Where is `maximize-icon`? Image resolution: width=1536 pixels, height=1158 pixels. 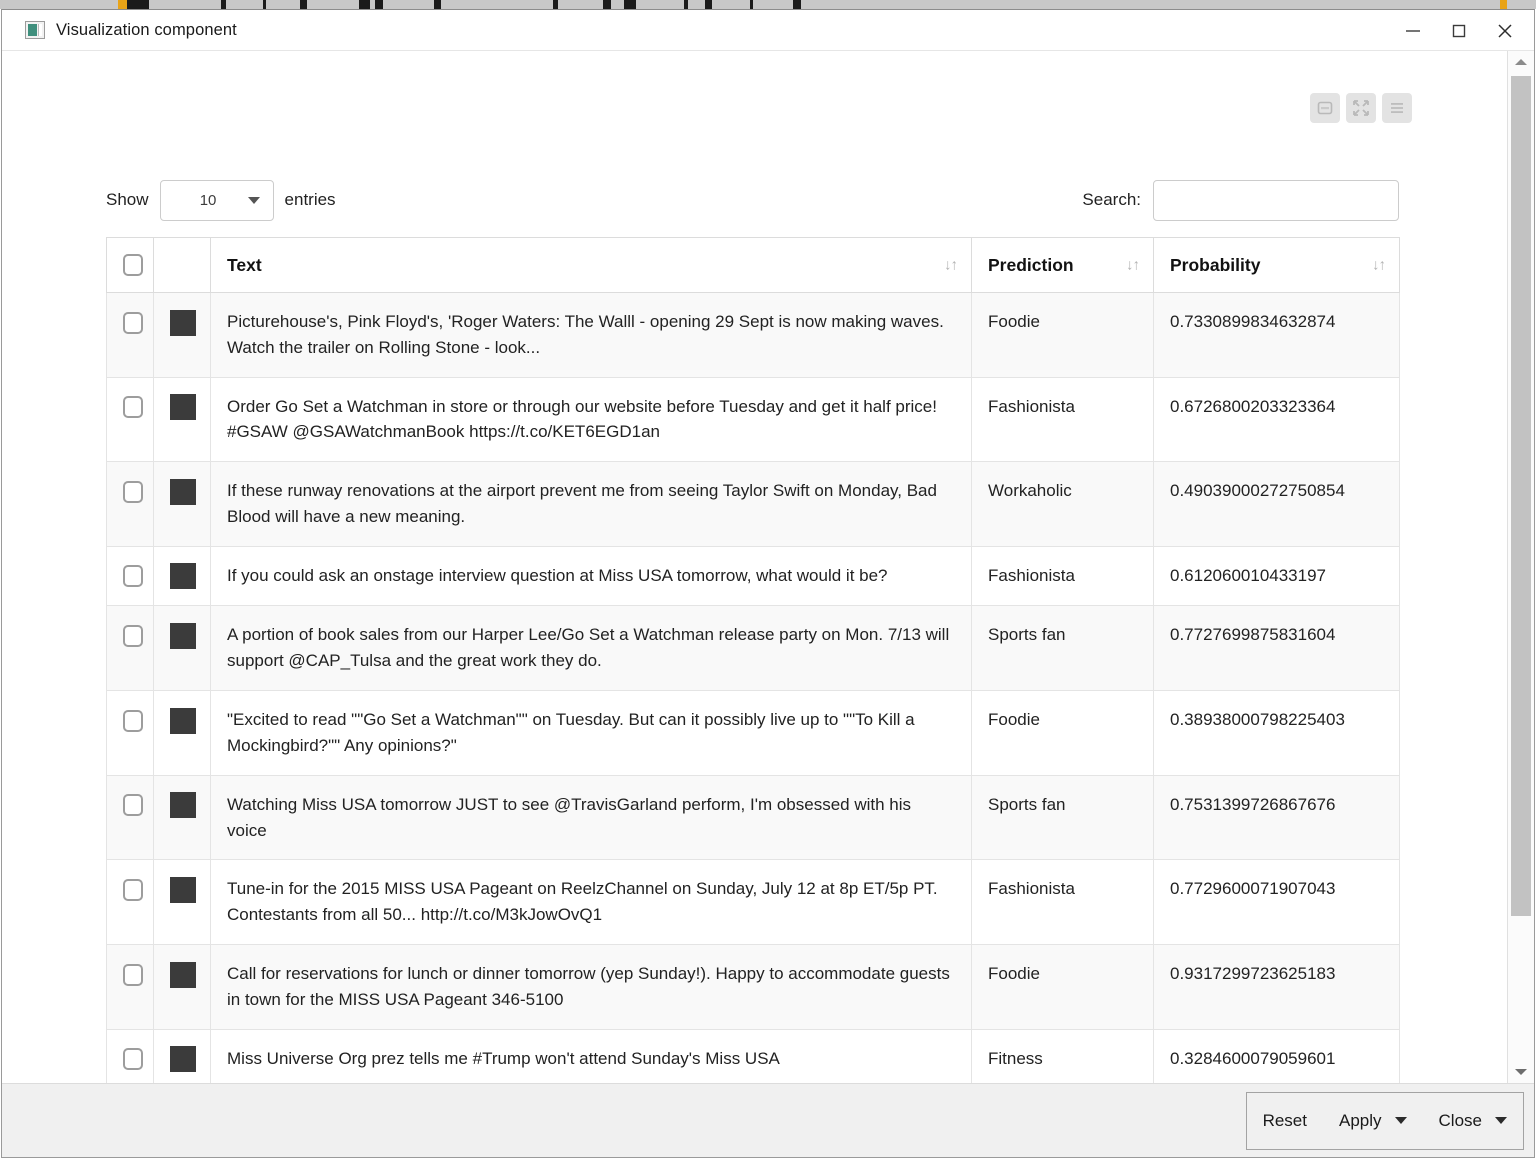 maximize-icon is located at coordinates (1459, 30).